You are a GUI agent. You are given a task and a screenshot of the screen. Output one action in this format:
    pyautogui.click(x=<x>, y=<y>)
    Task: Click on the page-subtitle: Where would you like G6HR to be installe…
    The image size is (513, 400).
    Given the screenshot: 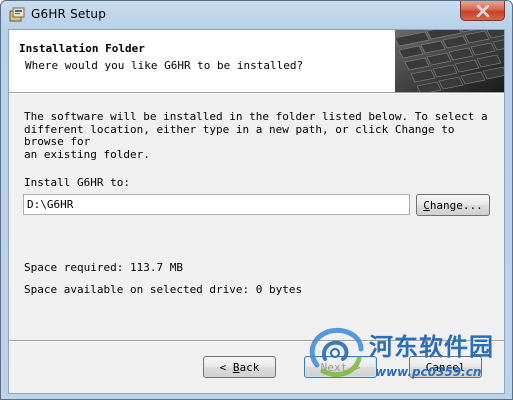 What is the action you would take?
    pyautogui.click(x=164, y=65)
    